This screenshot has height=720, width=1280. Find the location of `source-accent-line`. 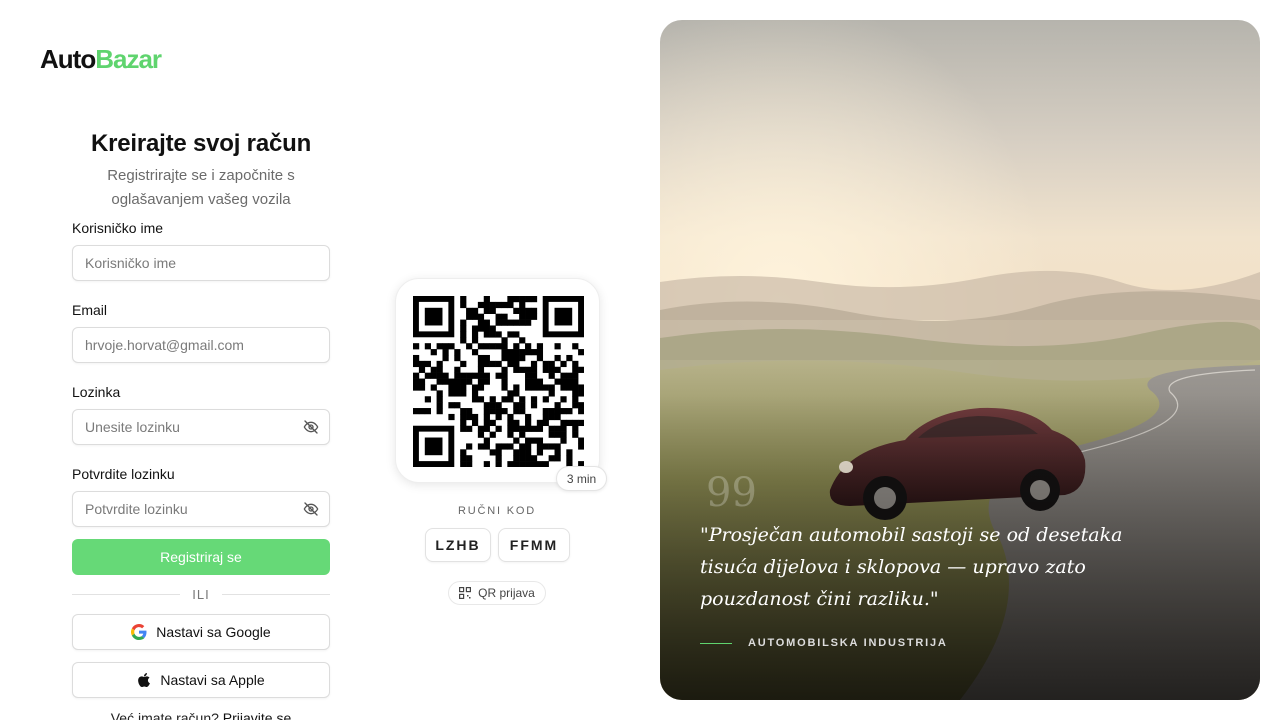

source-accent-line is located at coordinates (716, 643).